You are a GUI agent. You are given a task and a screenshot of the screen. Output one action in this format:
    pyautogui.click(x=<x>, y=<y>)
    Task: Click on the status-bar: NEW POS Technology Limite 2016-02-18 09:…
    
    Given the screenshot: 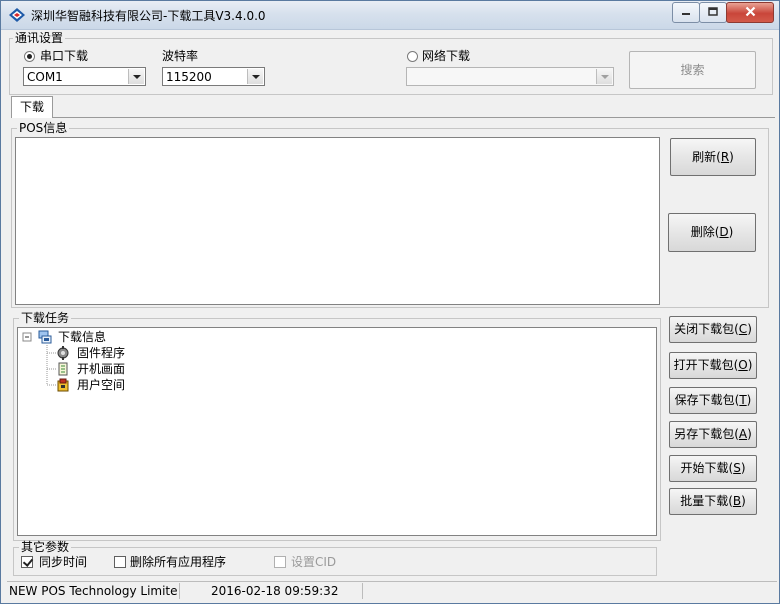 What is the action you would take?
    pyautogui.click(x=392, y=591)
    